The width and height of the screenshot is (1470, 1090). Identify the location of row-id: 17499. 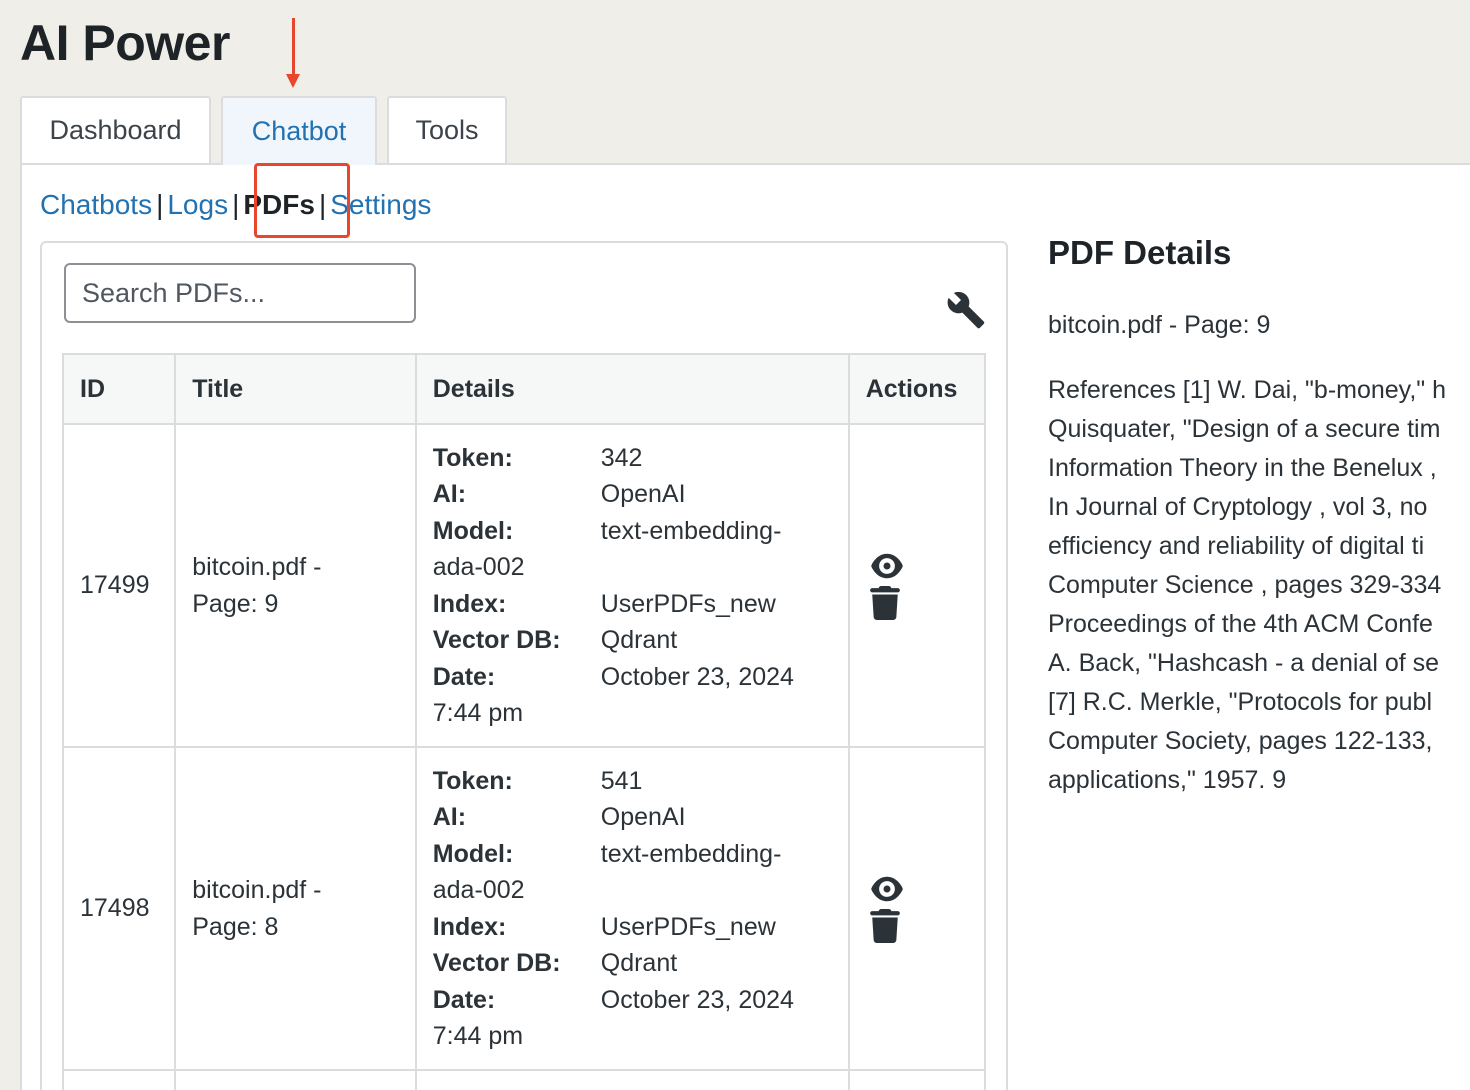
(119, 585).